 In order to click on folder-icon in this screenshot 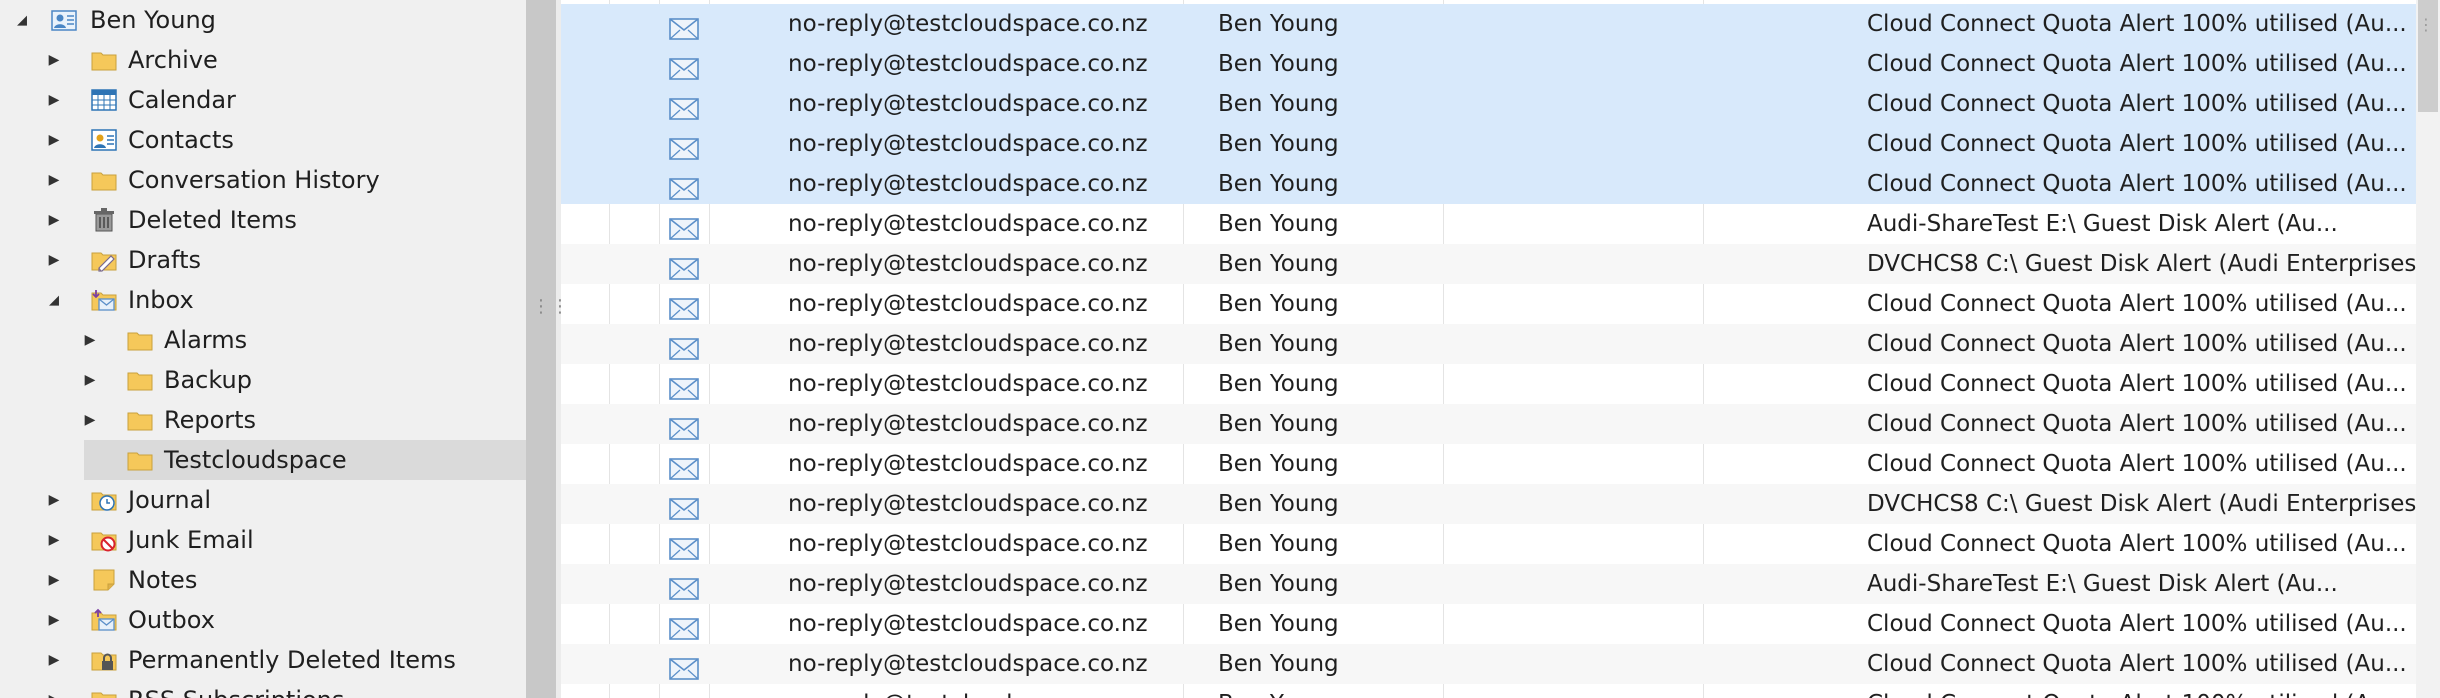, I will do `click(104, 60)`.